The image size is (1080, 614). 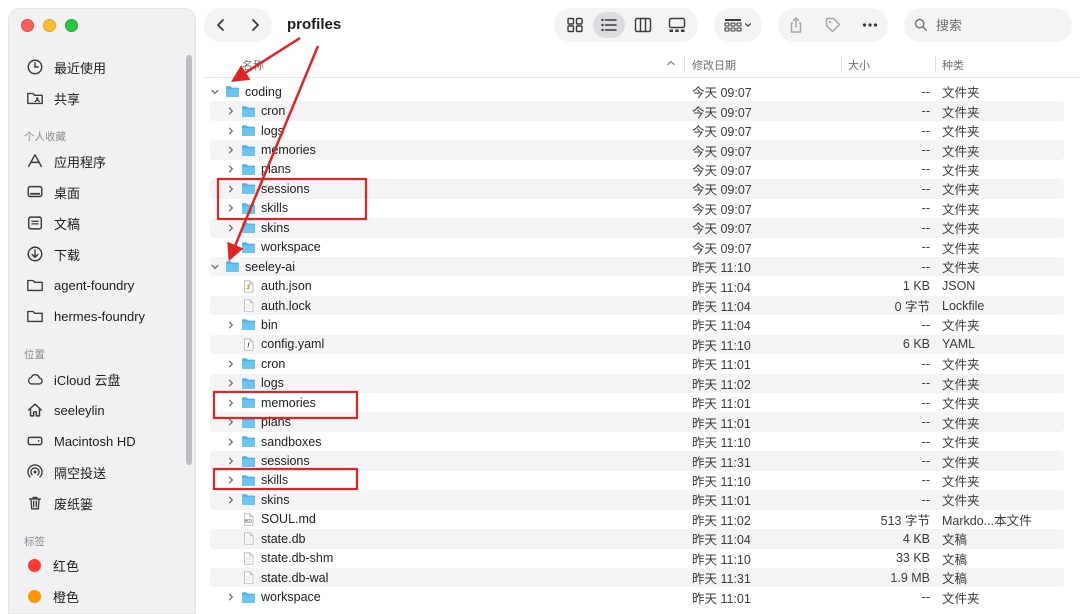 What do you see at coordinates (634, 285) in the screenshot?
I see `file-row-auth-json: auth.json 昨天 11:04 1 KB JSON` at bounding box center [634, 285].